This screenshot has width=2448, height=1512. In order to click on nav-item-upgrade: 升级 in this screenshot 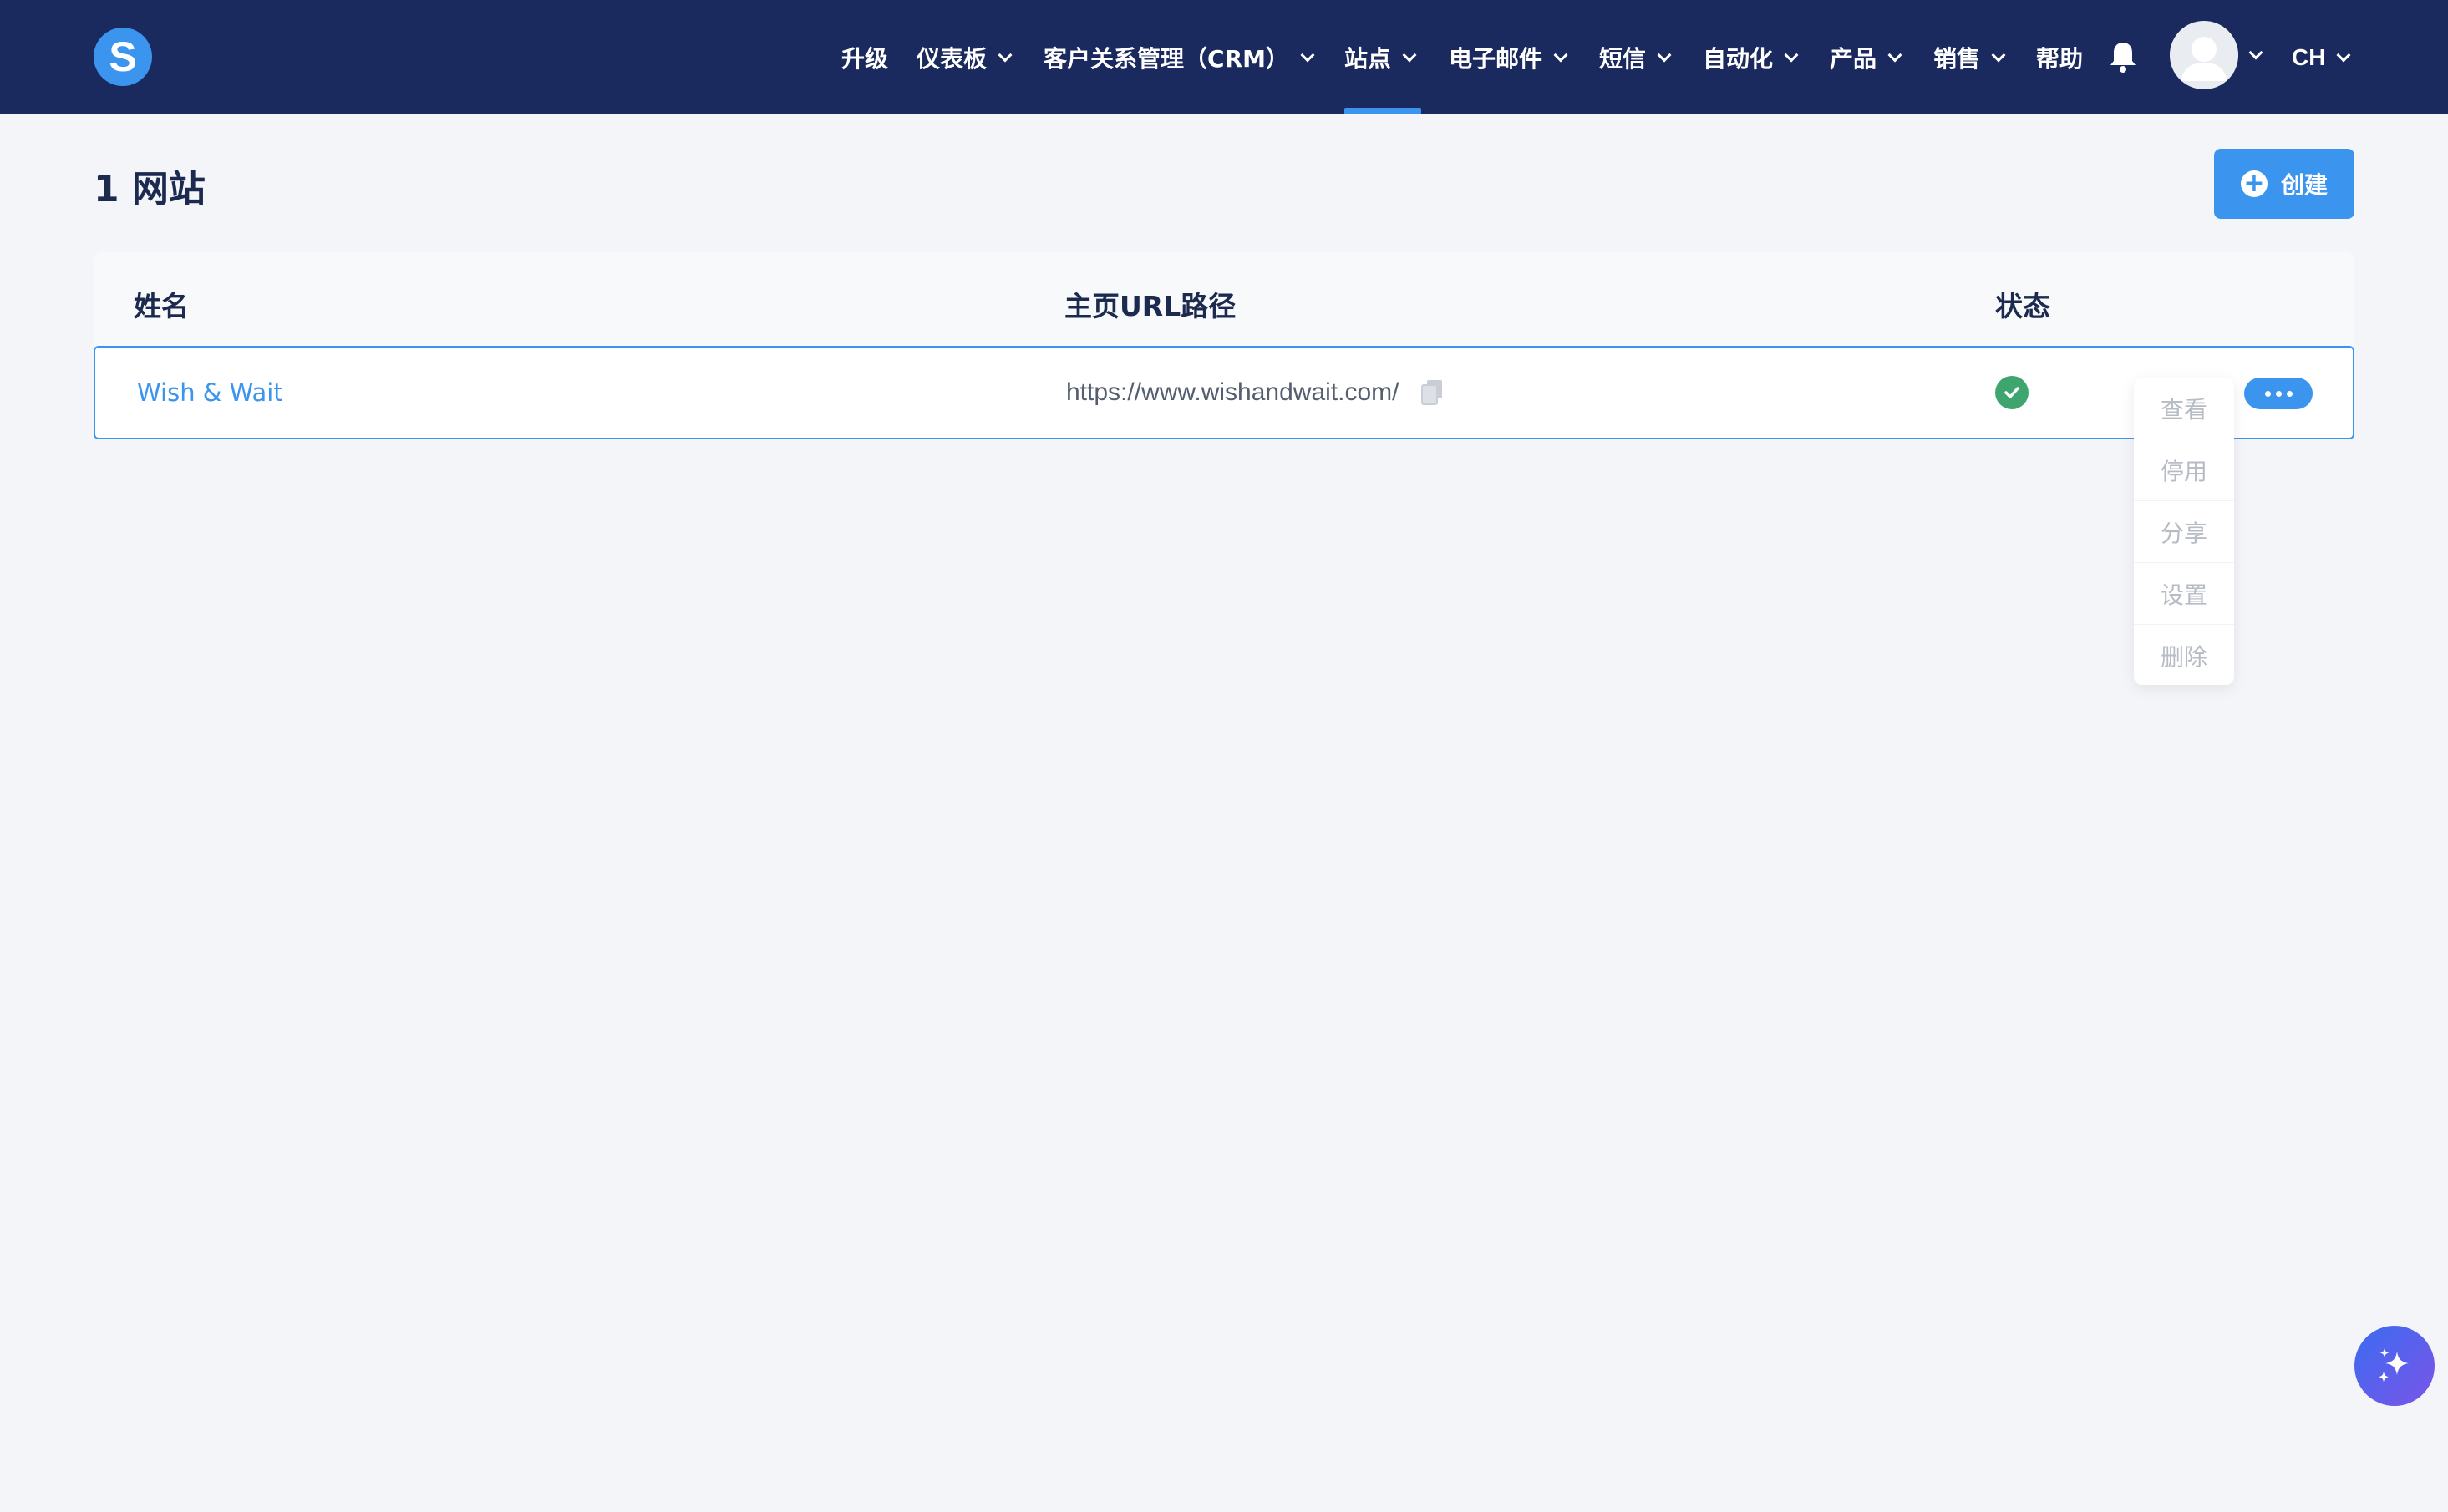, I will do `click(864, 57)`.